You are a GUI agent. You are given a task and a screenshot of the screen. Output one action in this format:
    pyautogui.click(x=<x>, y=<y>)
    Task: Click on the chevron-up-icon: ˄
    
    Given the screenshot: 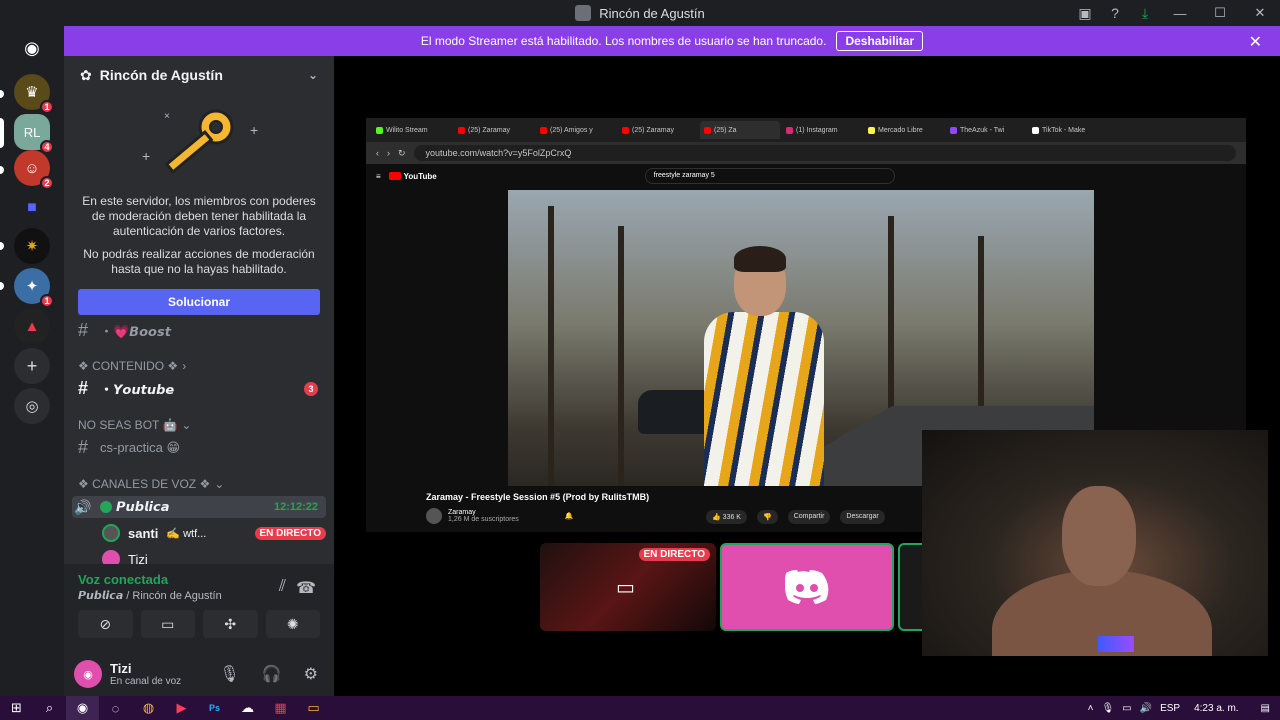 What is the action you would take?
    pyautogui.click(x=1091, y=708)
    